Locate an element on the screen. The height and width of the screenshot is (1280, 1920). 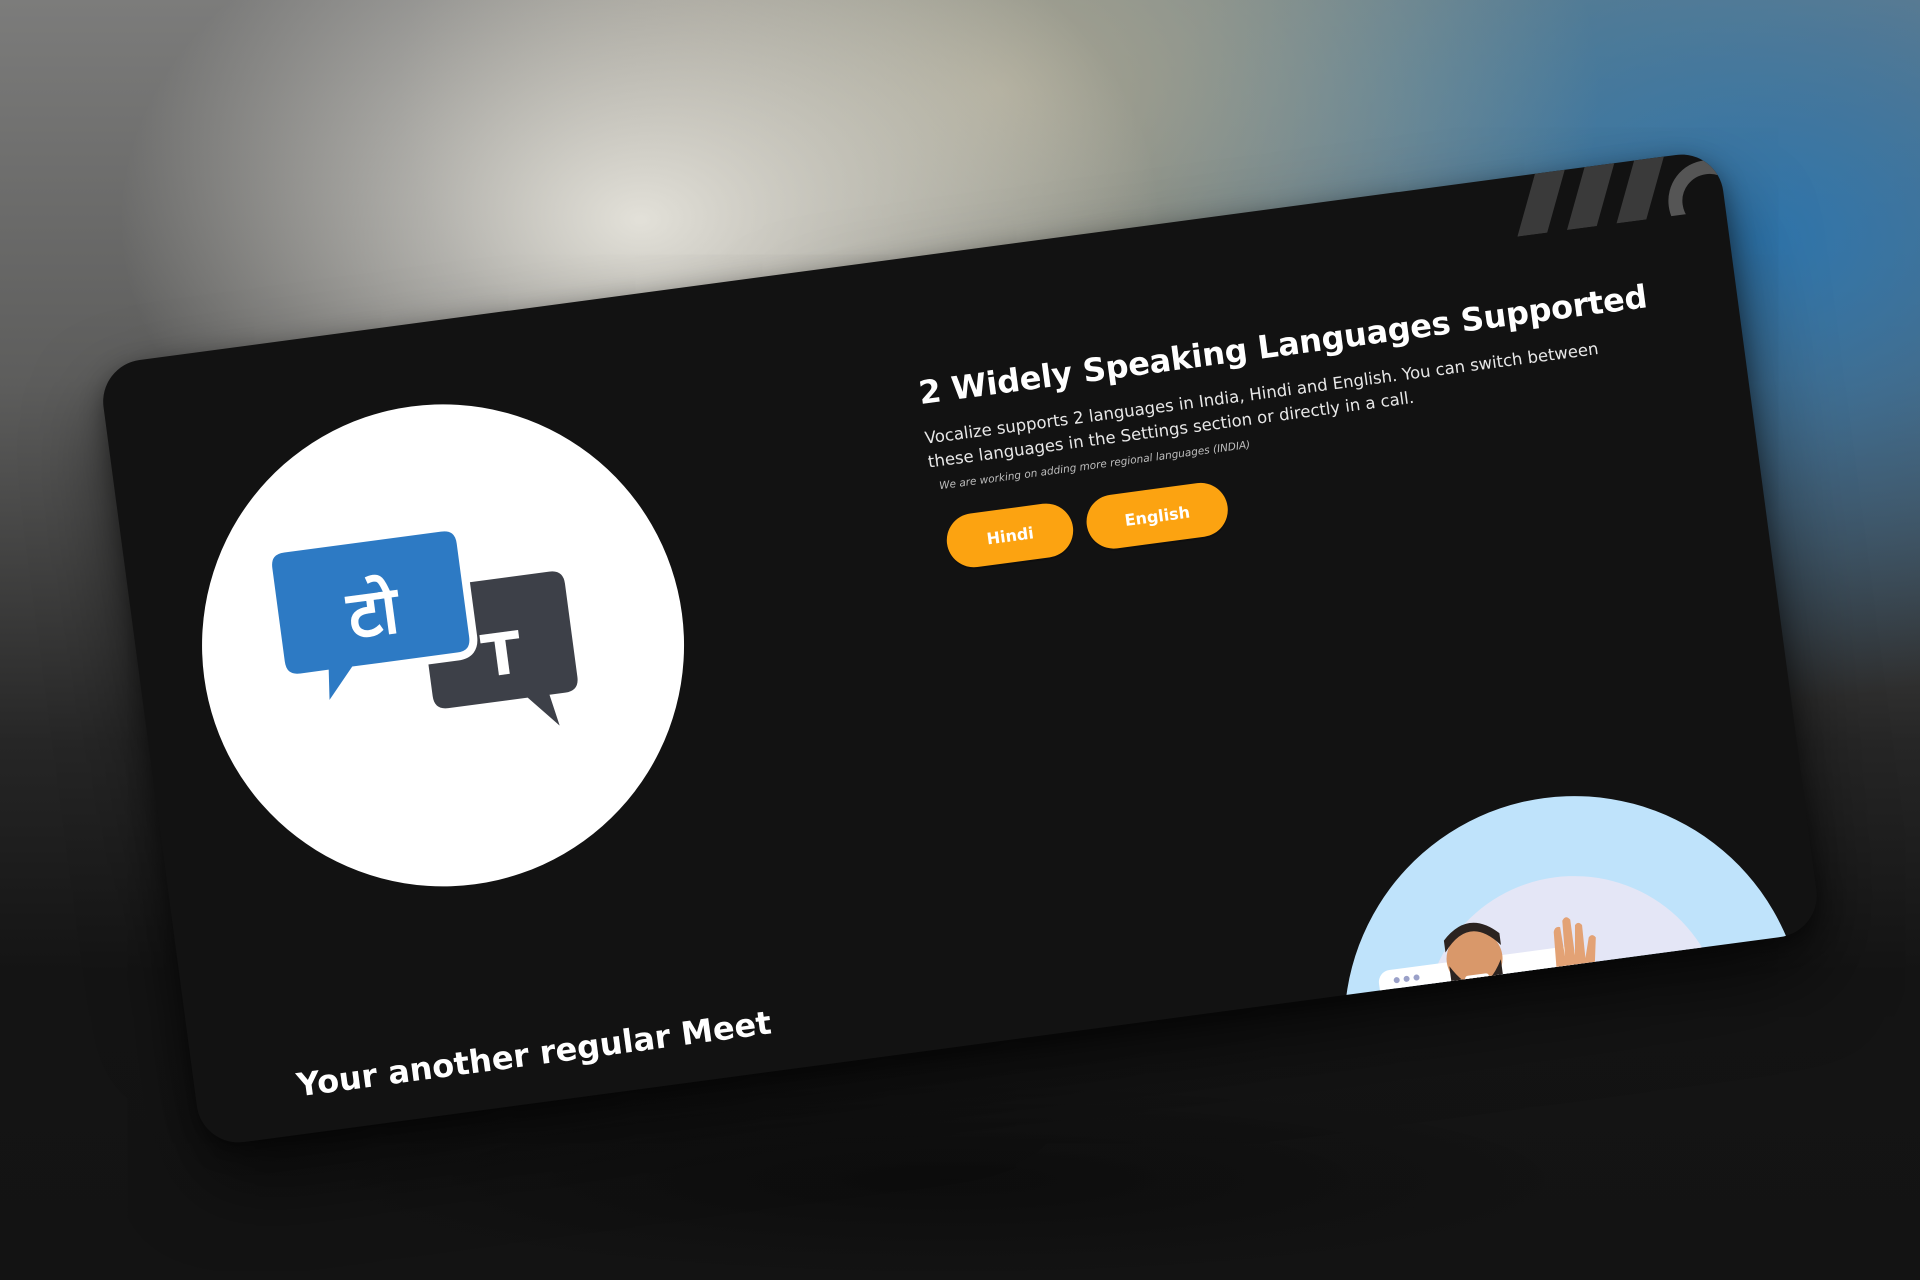
hindi-button: Hindi is located at coordinates (1010, 535).